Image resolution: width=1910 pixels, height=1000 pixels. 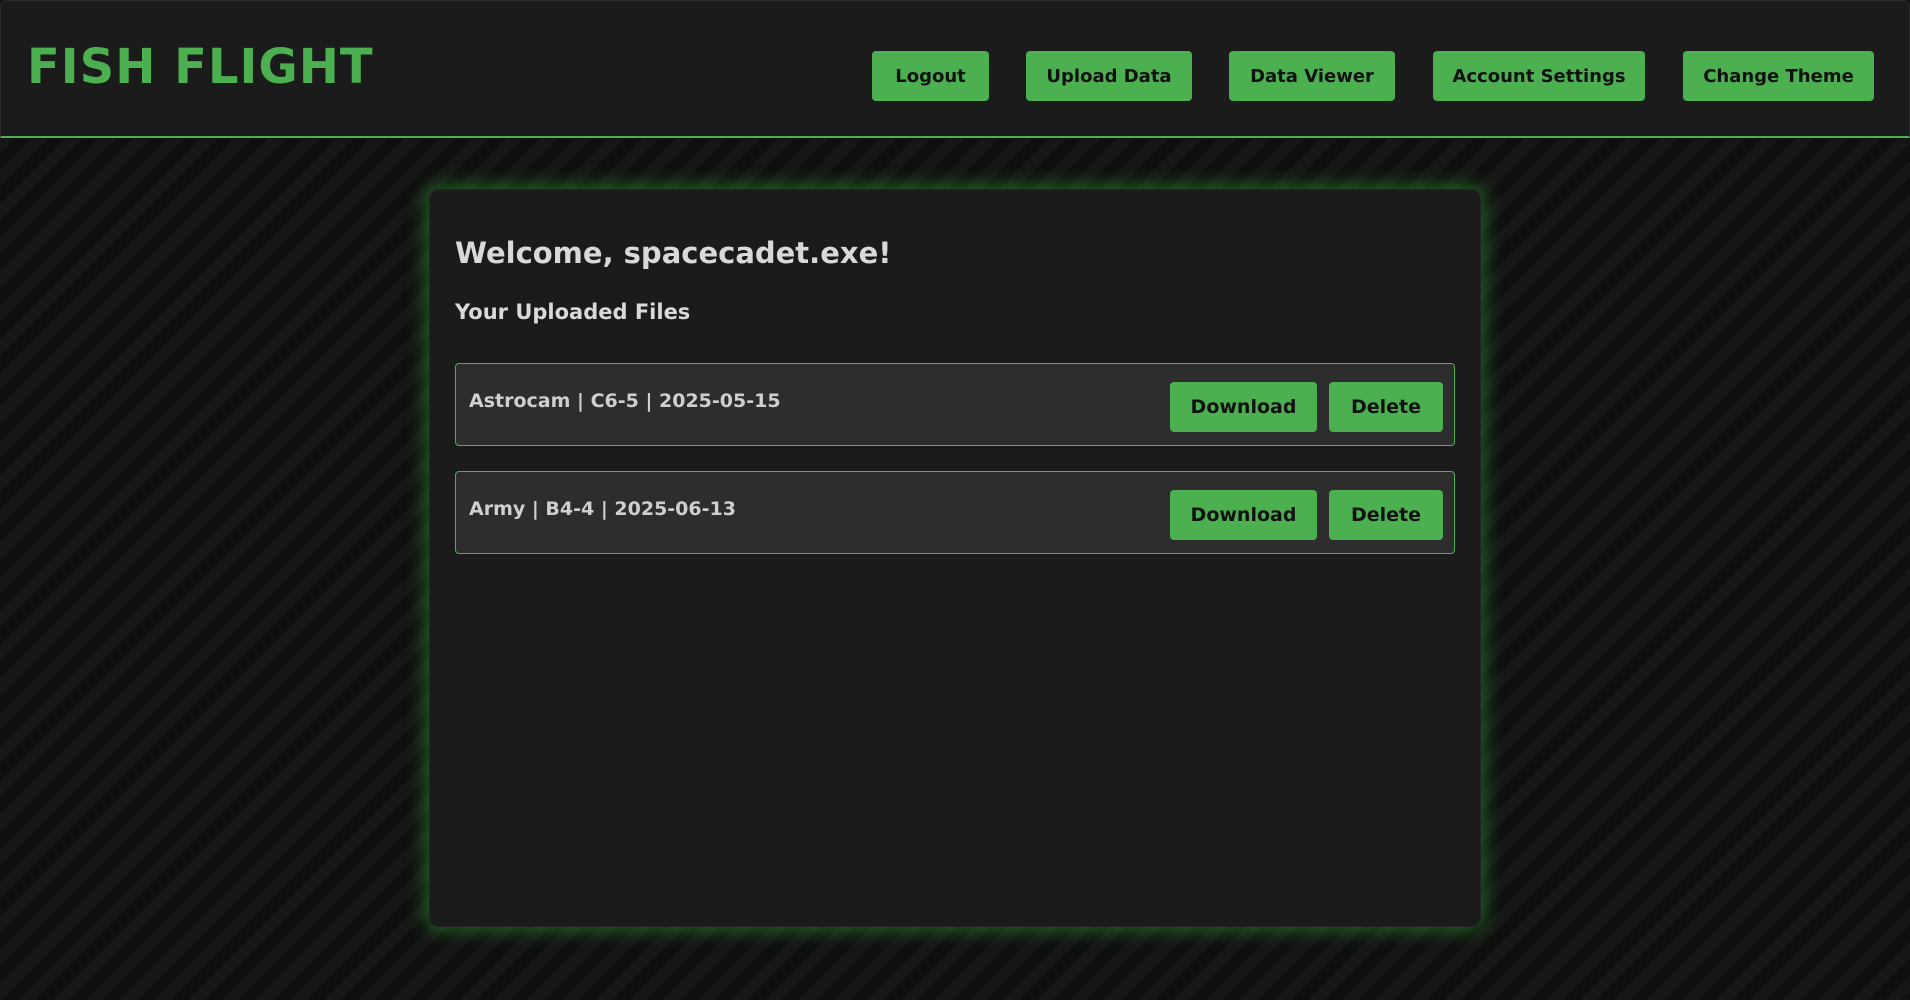 What do you see at coordinates (673, 253) in the screenshot?
I see `welcome-heading: Welcome, spacecadet.exe!` at bounding box center [673, 253].